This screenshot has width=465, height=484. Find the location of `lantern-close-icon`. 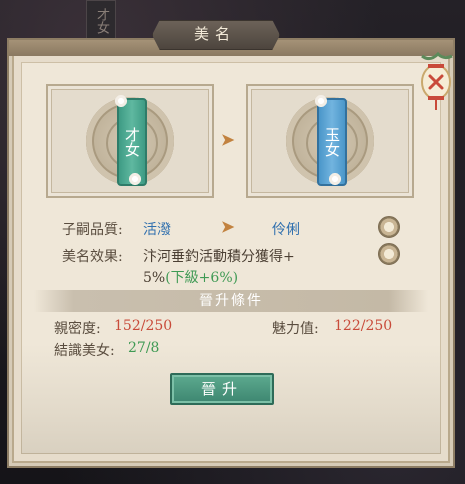

lantern-close-icon is located at coordinates (437, 80).